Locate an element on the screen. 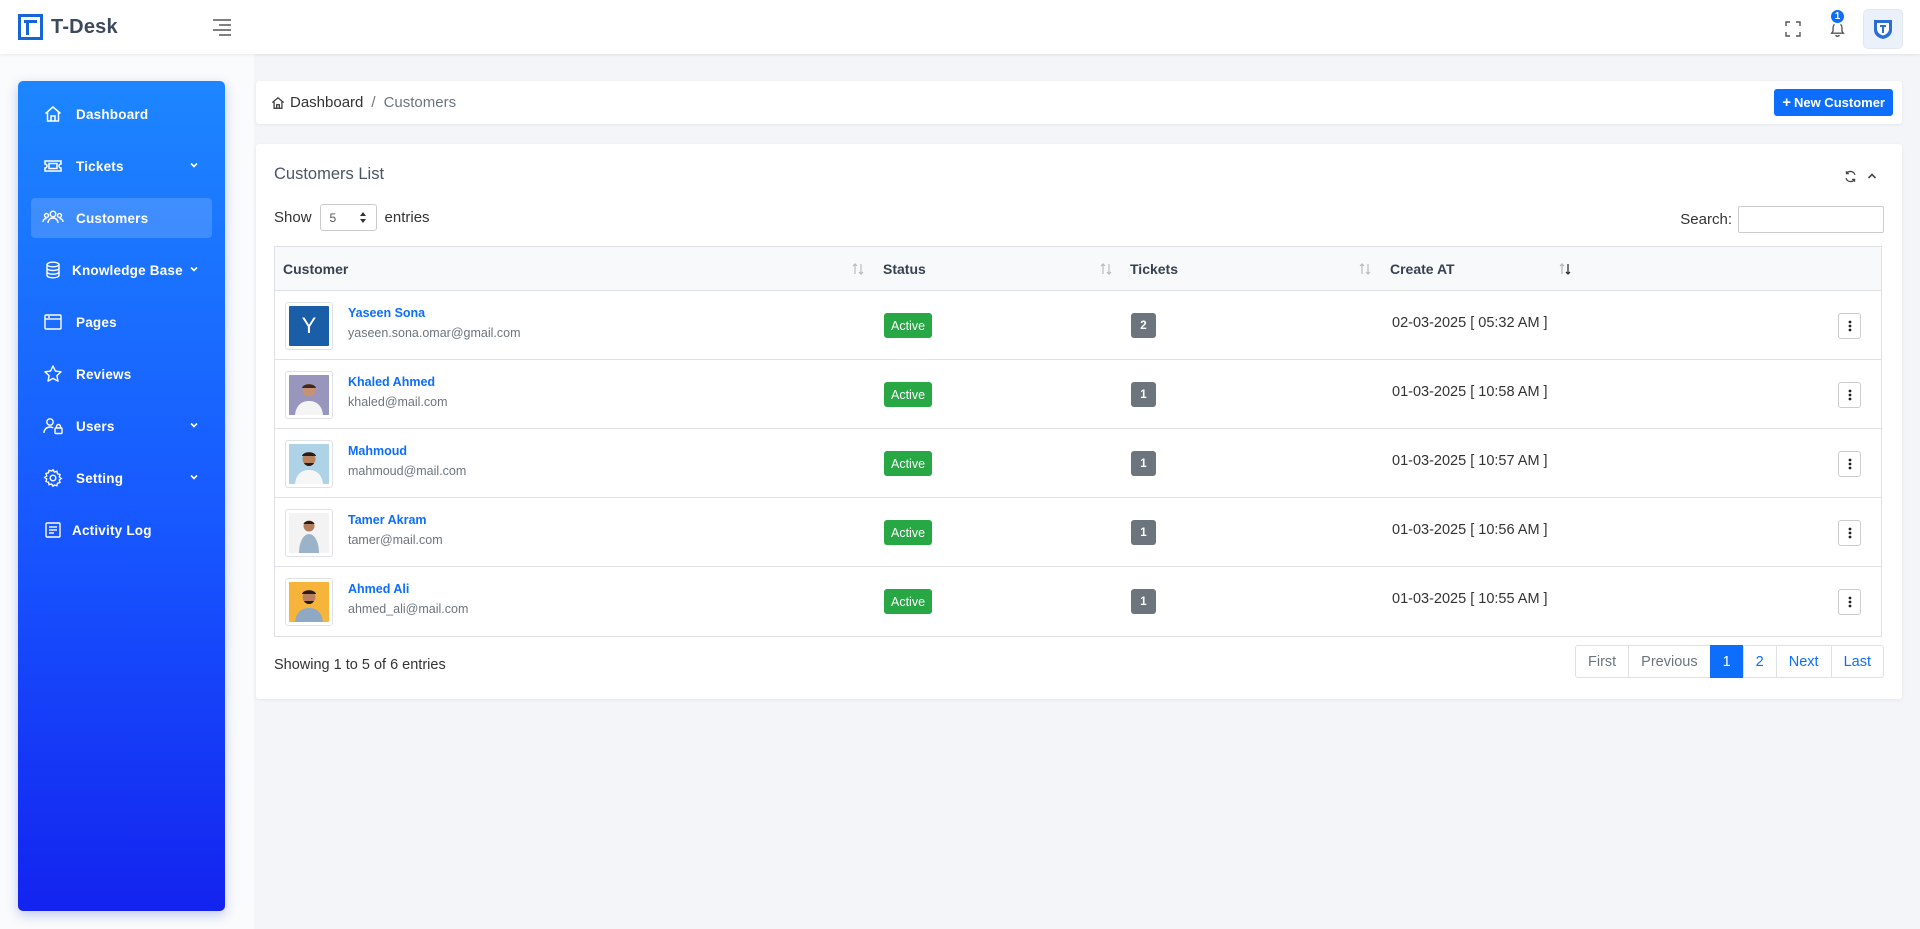 The height and width of the screenshot is (929, 1920). browser-window-icon is located at coordinates (53, 322).